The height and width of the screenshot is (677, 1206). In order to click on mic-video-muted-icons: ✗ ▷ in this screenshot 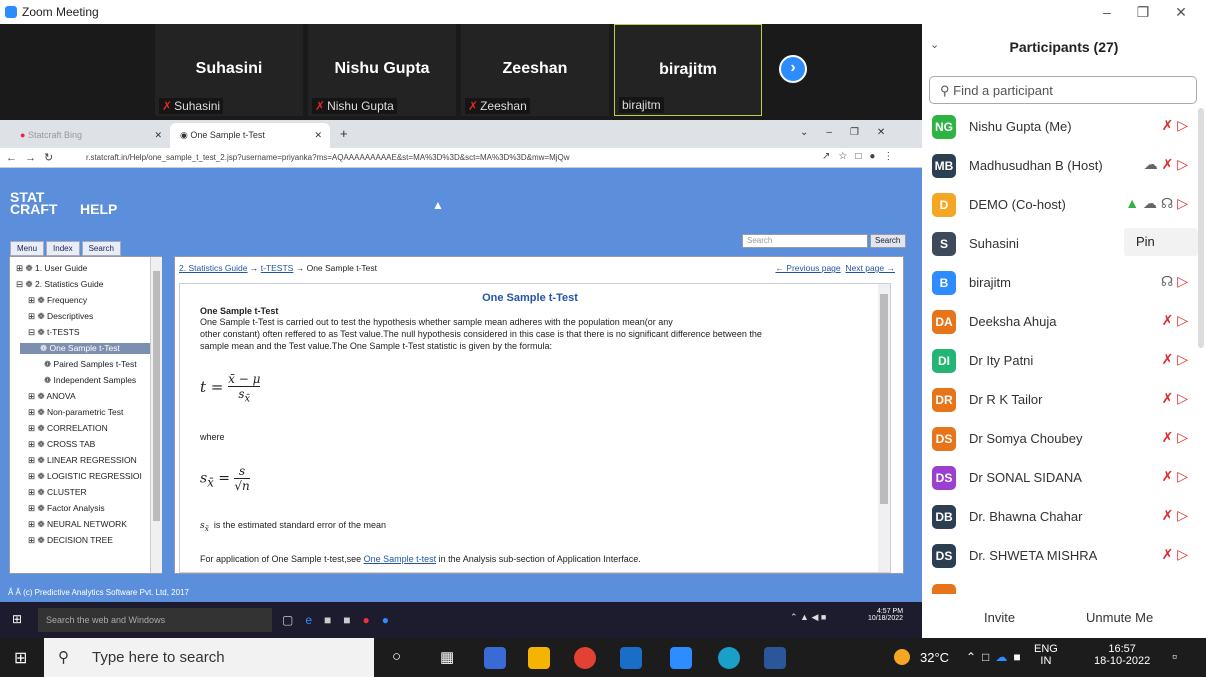, I will do `click(1174, 320)`.